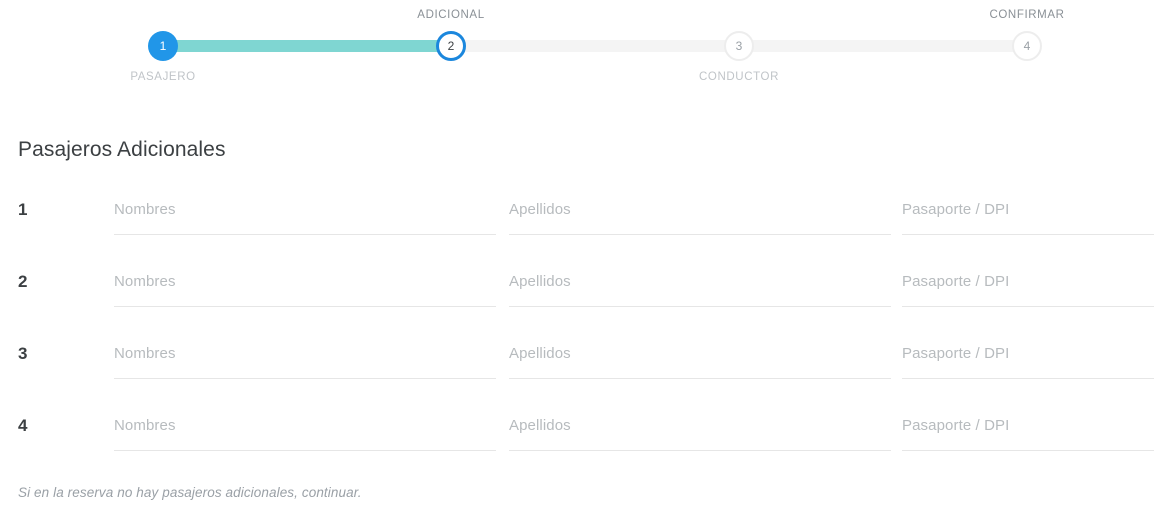 Image resolution: width=1154 pixels, height=516 pixels. Describe the element at coordinates (739, 77) in the screenshot. I see `stepper-label-3: CONDUCTOR` at that location.